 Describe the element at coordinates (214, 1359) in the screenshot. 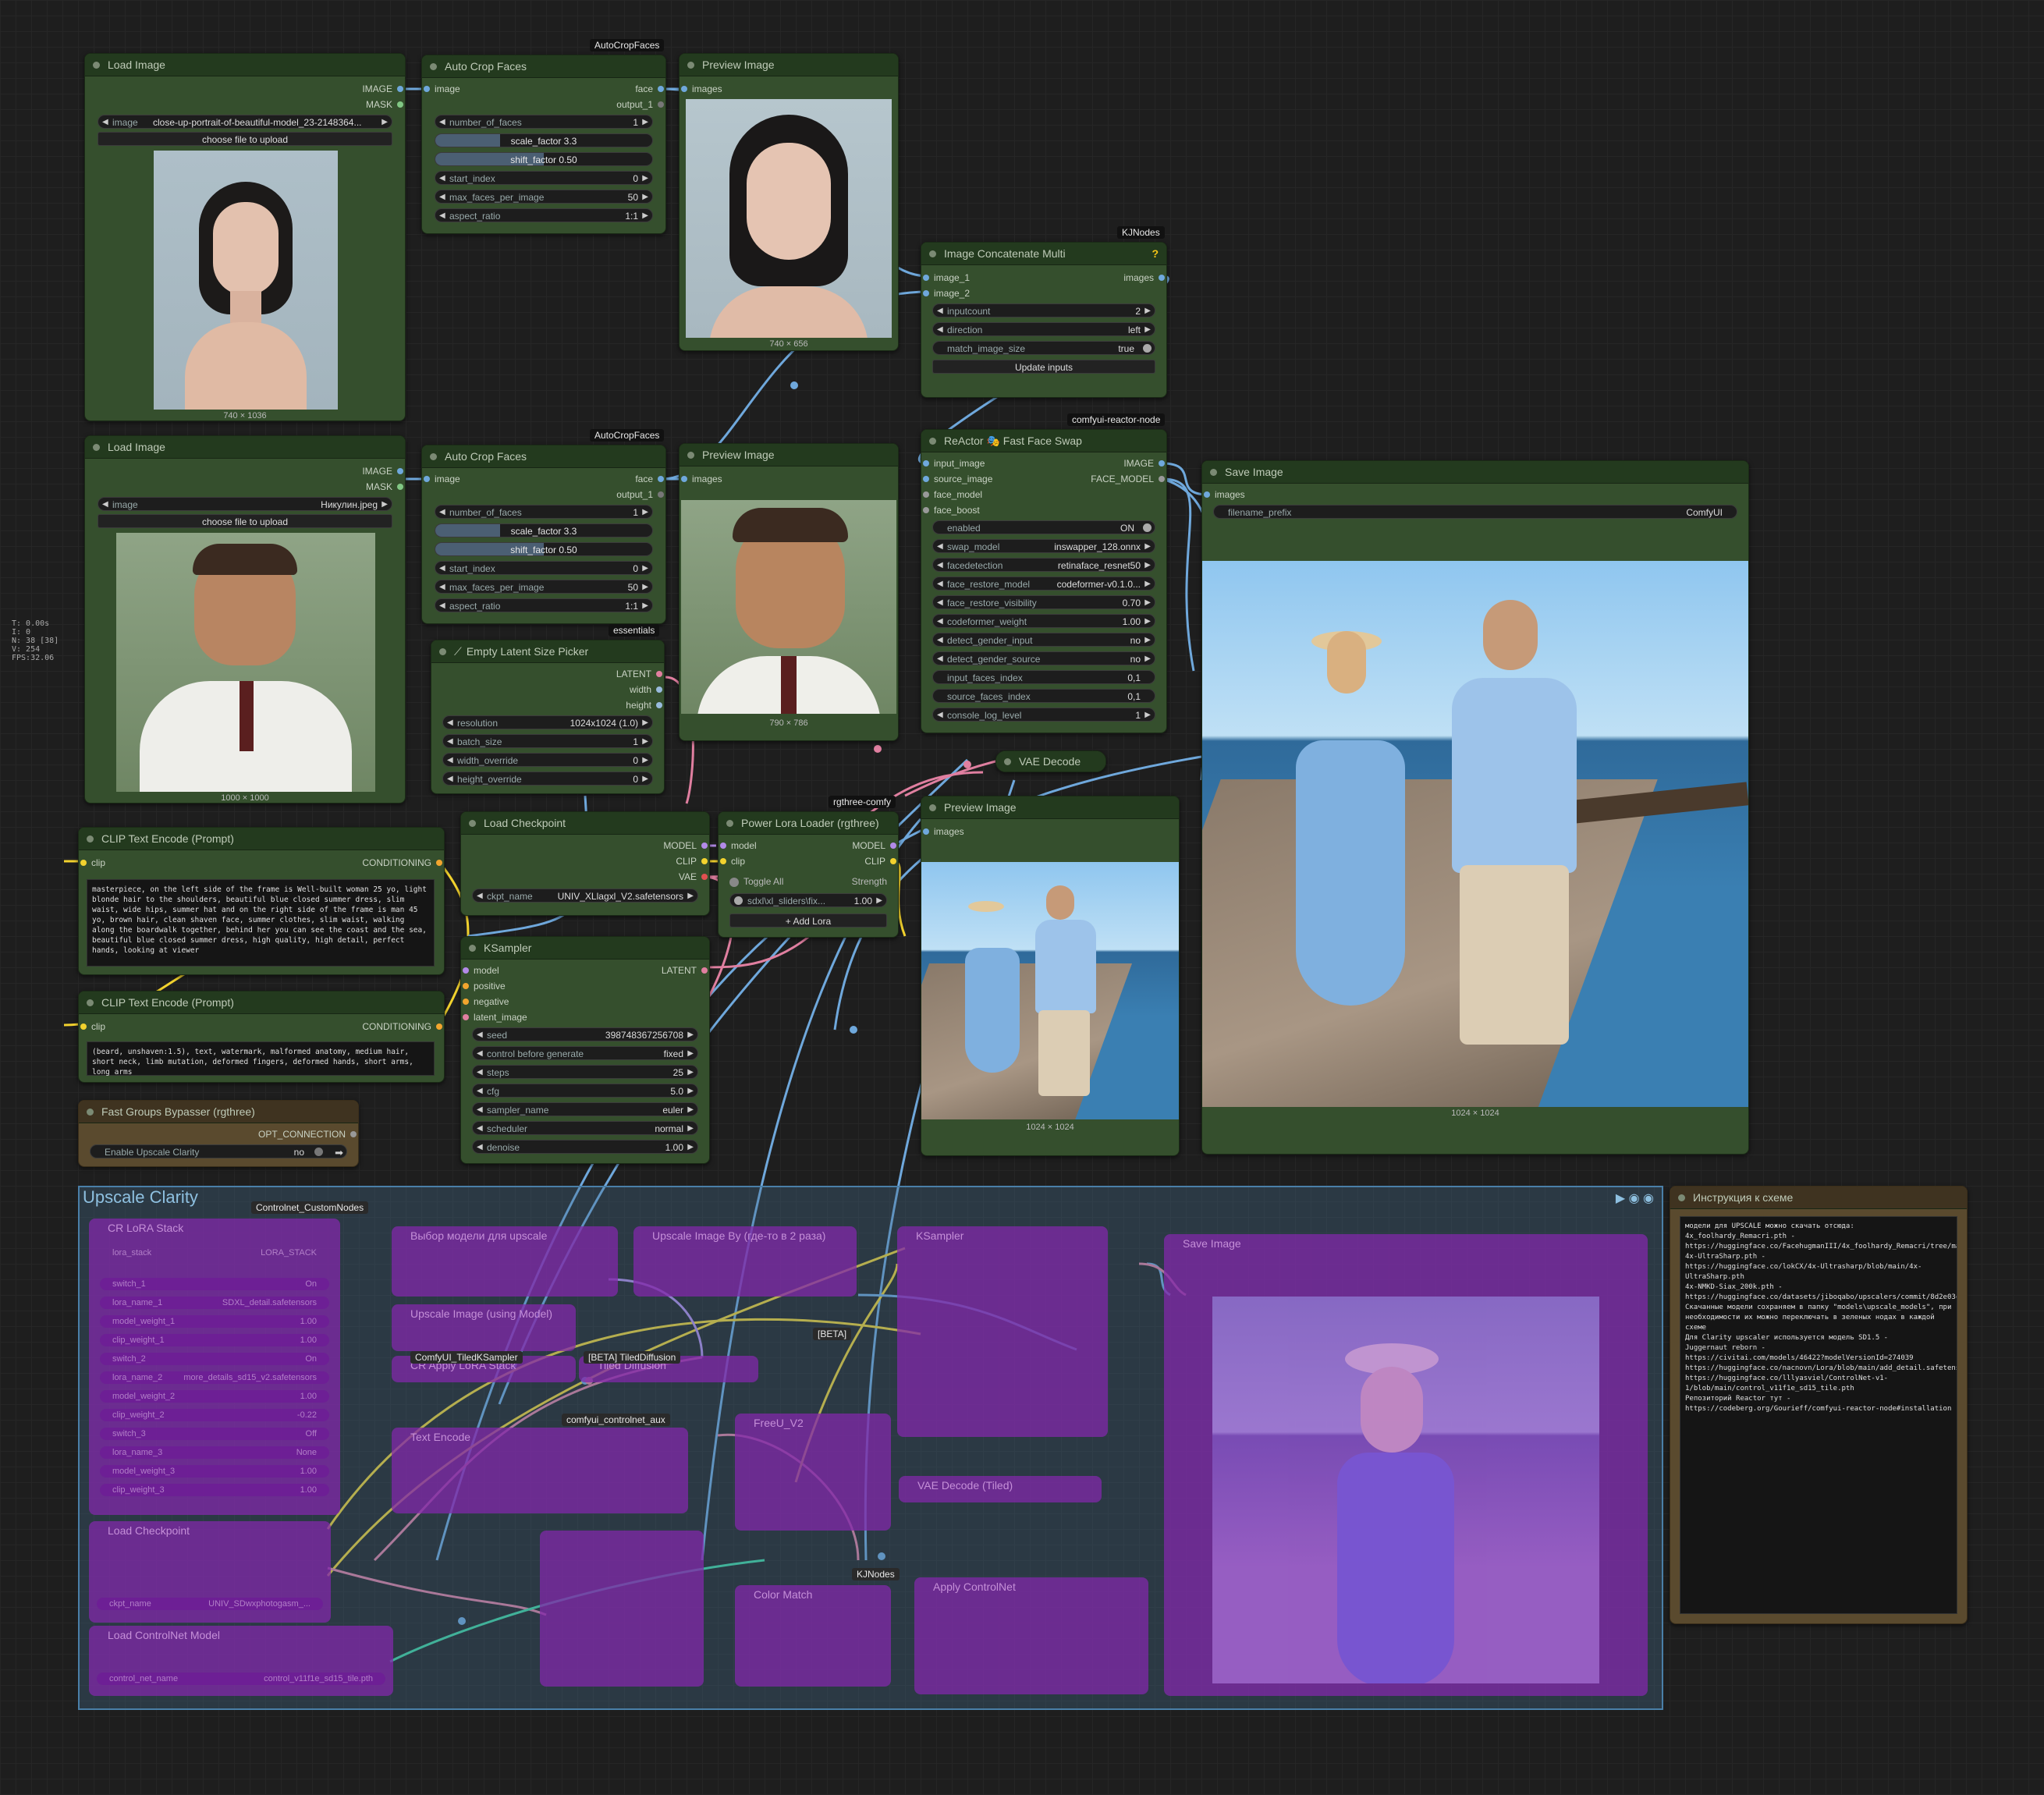

I see `lora-stack-row: switch_2 On` at that location.